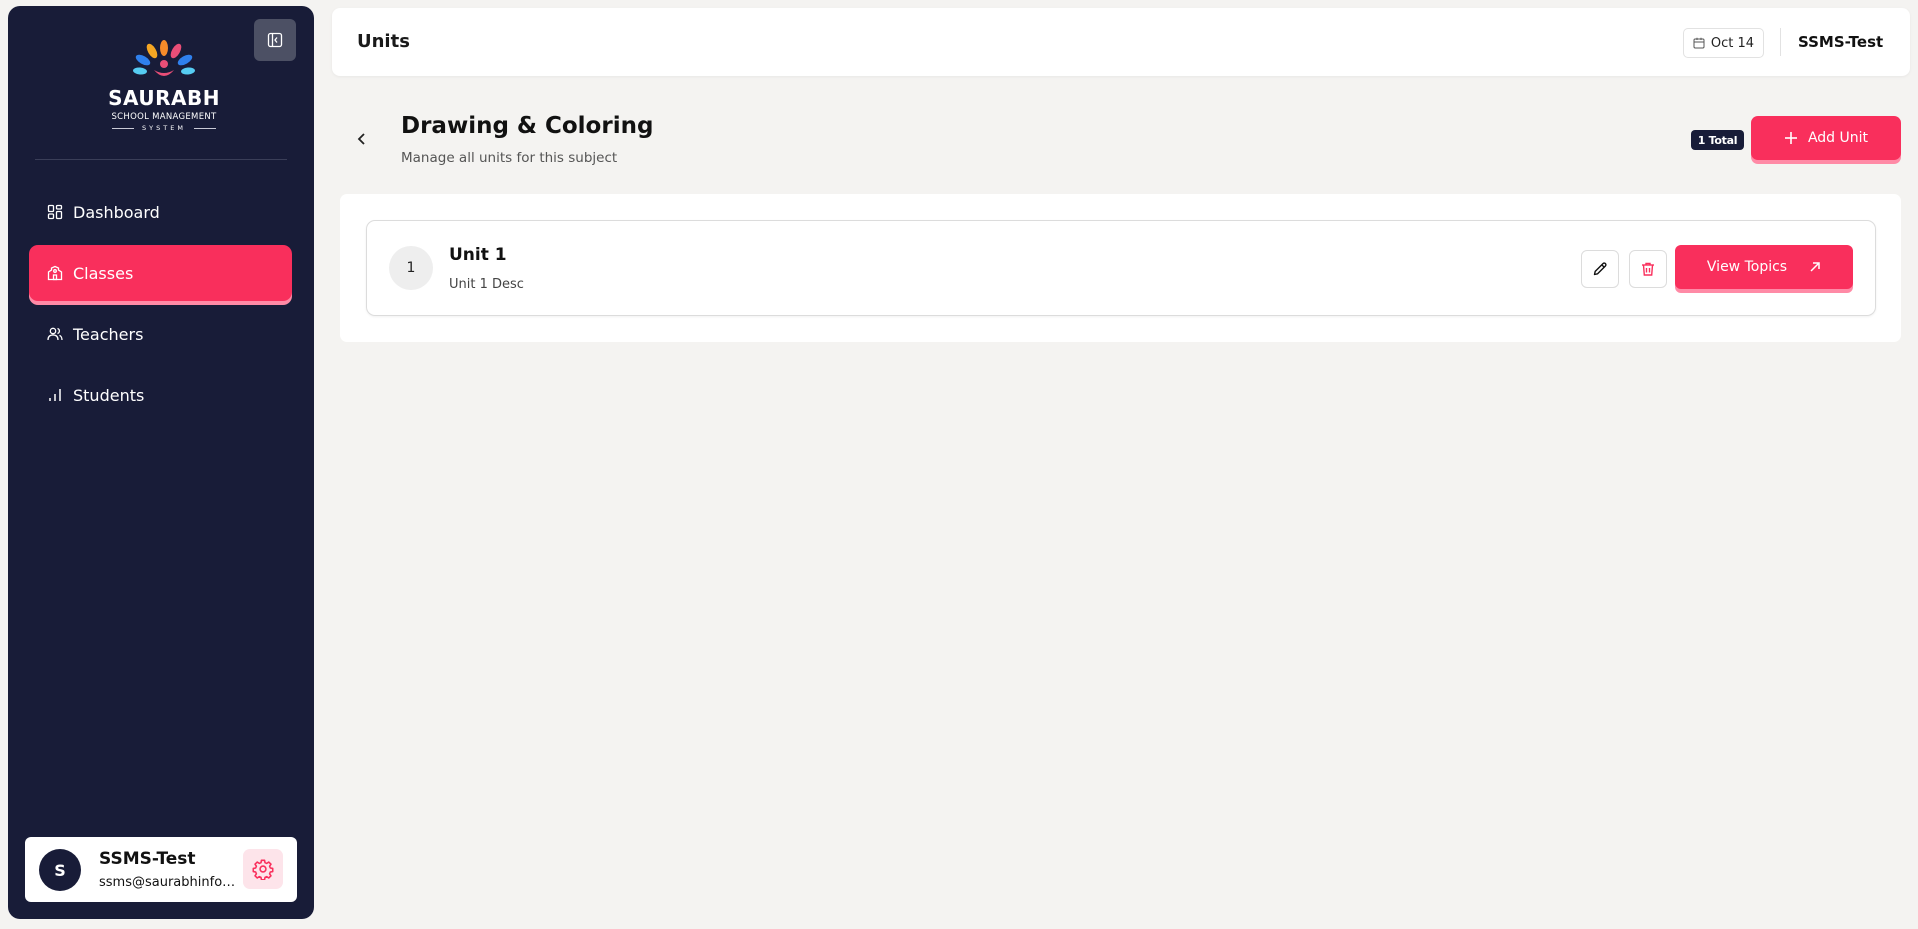 The image size is (1918, 929). I want to click on view-topics-button: View Topics, so click(1764, 267).